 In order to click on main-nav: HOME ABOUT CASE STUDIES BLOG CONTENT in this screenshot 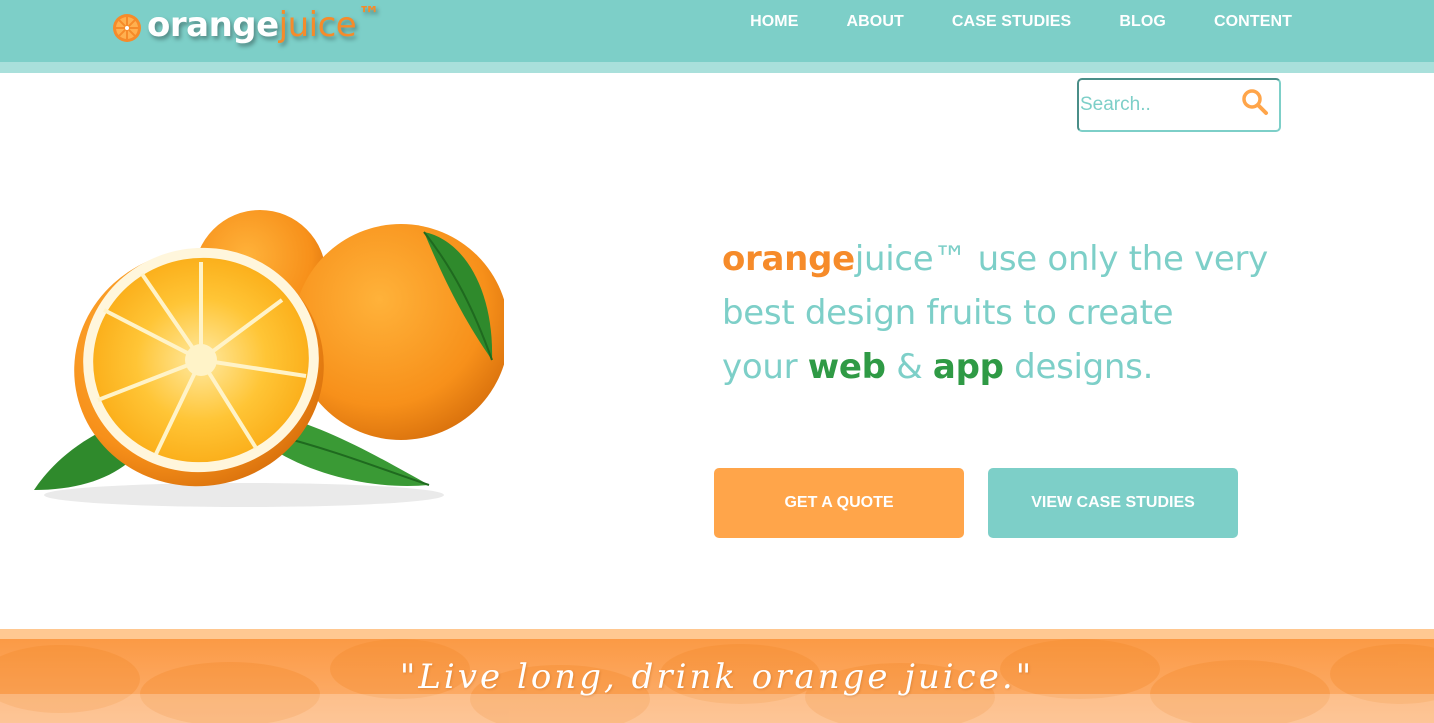, I will do `click(997, 22)`.